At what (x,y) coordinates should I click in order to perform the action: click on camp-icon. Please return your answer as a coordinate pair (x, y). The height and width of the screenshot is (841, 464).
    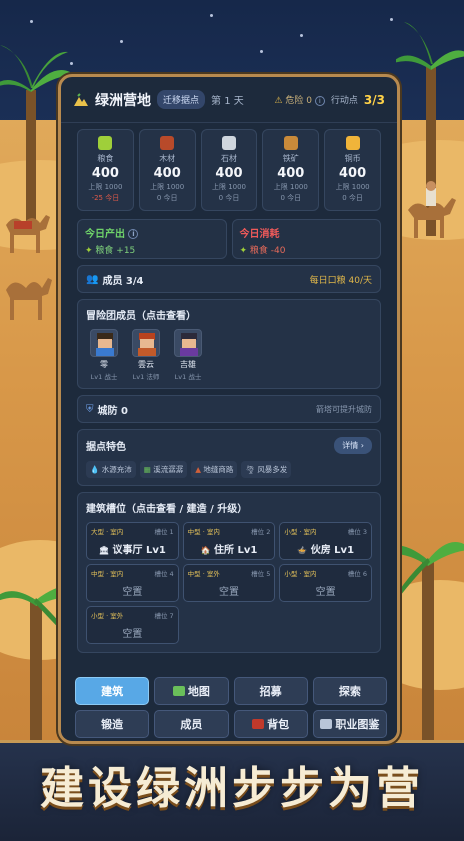
    Looking at the image, I should click on (81, 99).